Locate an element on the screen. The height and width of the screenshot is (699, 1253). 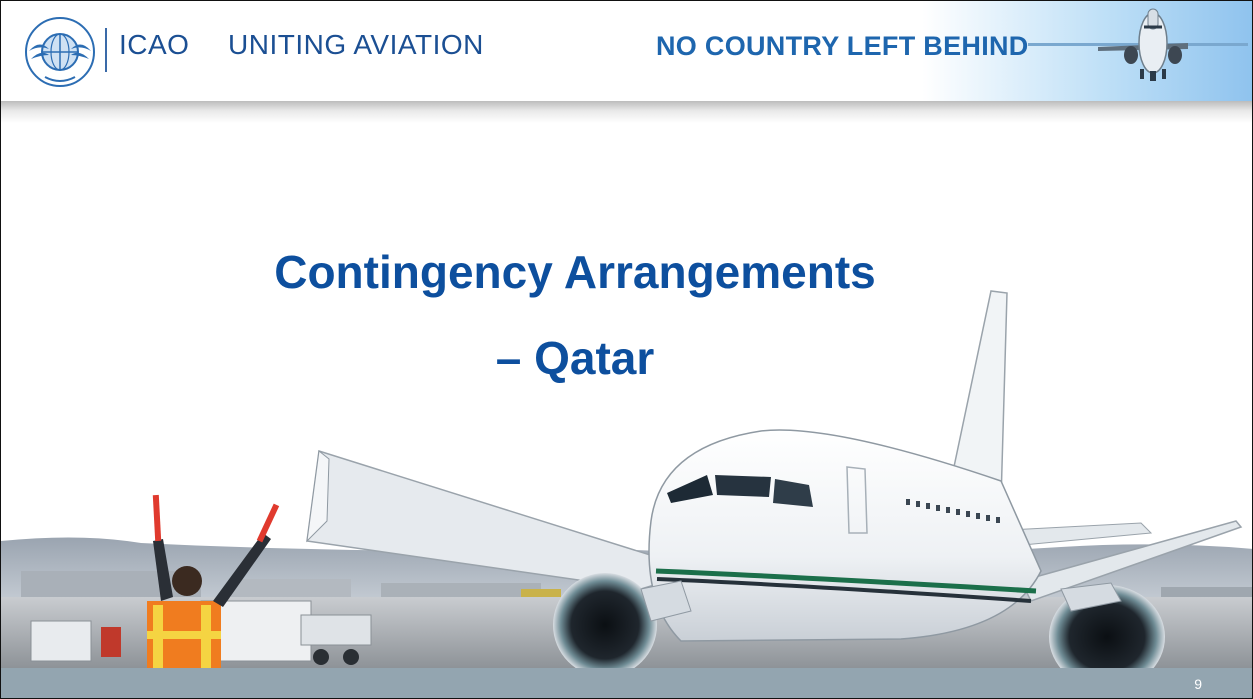
airplane-icon is located at coordinates (1138, 44).